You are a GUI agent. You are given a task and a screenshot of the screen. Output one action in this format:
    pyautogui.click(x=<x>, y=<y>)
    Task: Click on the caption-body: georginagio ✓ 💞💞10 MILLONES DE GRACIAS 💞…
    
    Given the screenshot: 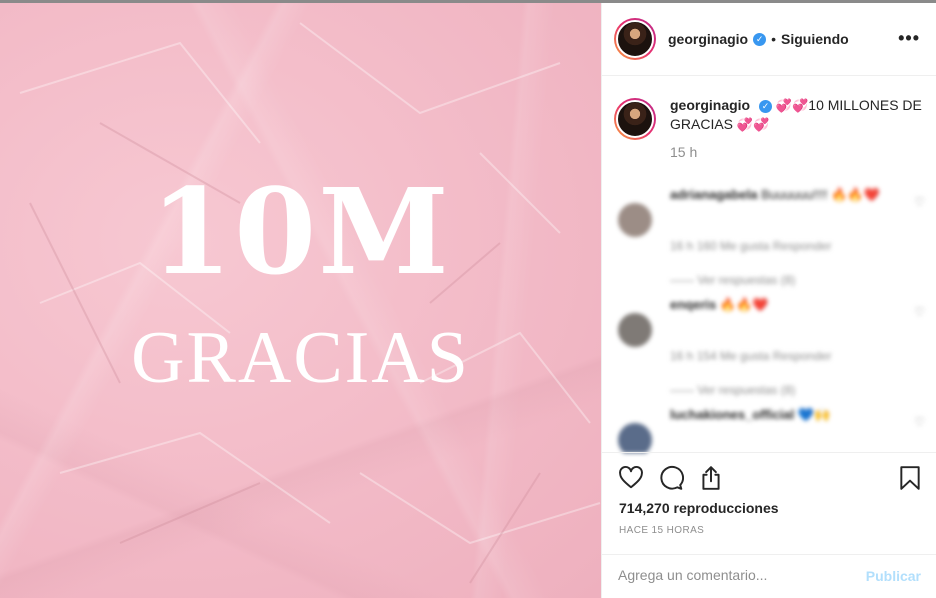 What is the action you would take?
    pyautogui.click(x=796, y=115)
    